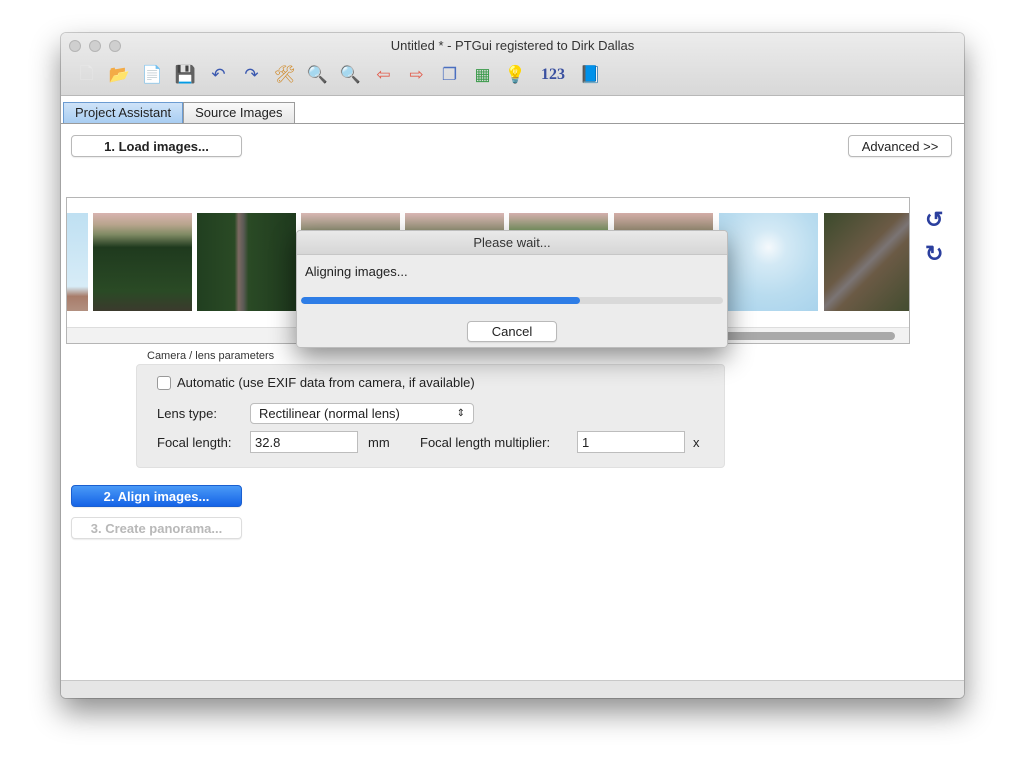 The image size is (1024, 784). What do you see at coordinates (194, 442) in the screenshot?
I see `focal-length-label: Focal length:` at bounding box center [194, 442].